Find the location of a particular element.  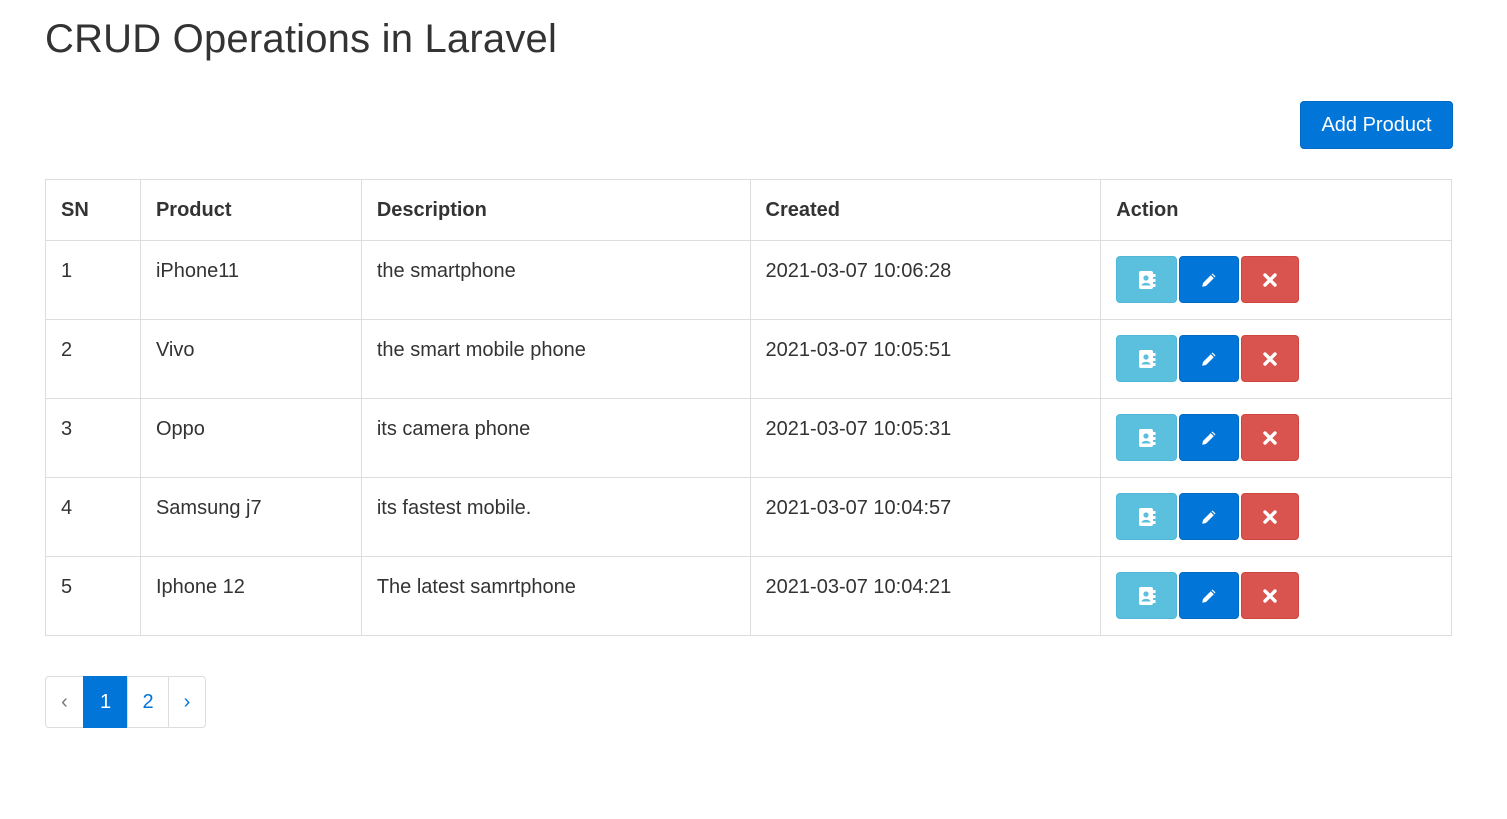

cell-description: the smart mobile phone is located at coordinates (555, 359).